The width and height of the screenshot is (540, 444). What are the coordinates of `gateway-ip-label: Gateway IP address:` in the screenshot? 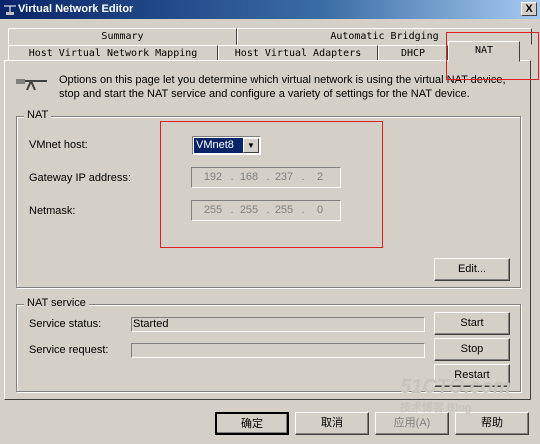 It's located at (80, 178).